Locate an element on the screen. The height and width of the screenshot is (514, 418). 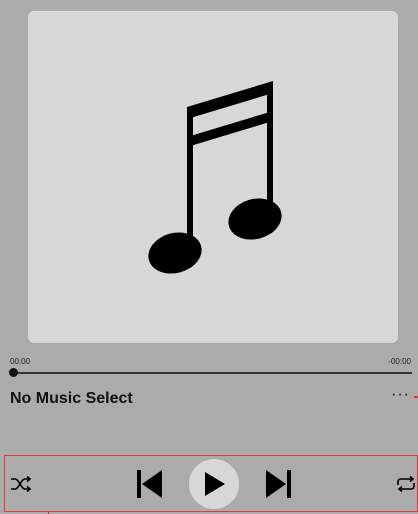
next-icon is located at coordinates (278, 483).